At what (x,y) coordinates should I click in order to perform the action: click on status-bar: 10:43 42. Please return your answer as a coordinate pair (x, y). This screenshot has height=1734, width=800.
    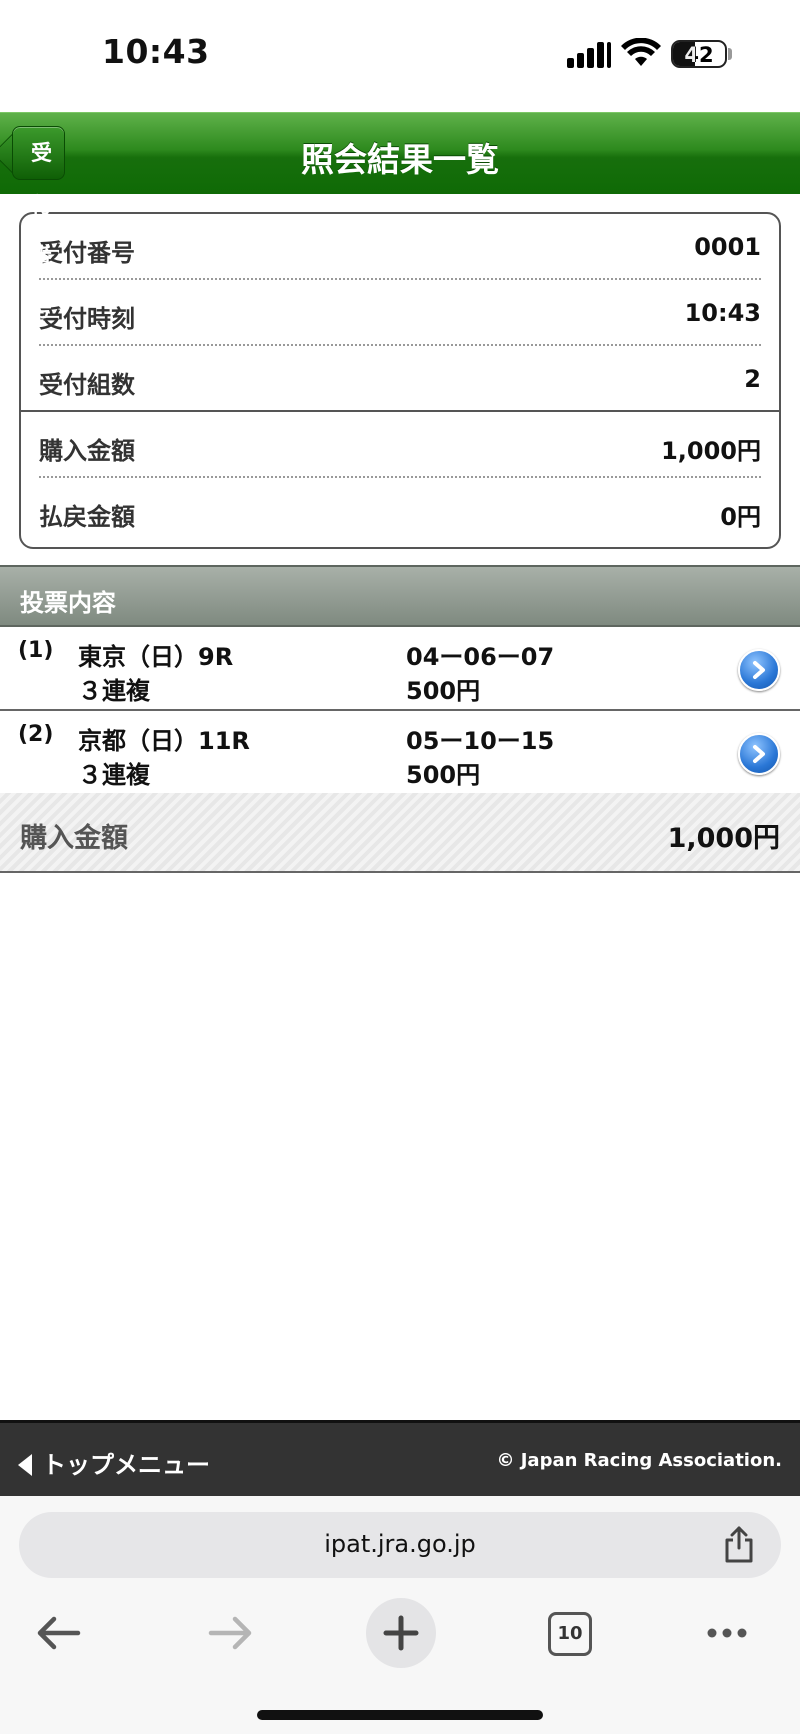
    Looking at the image, I should click on (400, 56).